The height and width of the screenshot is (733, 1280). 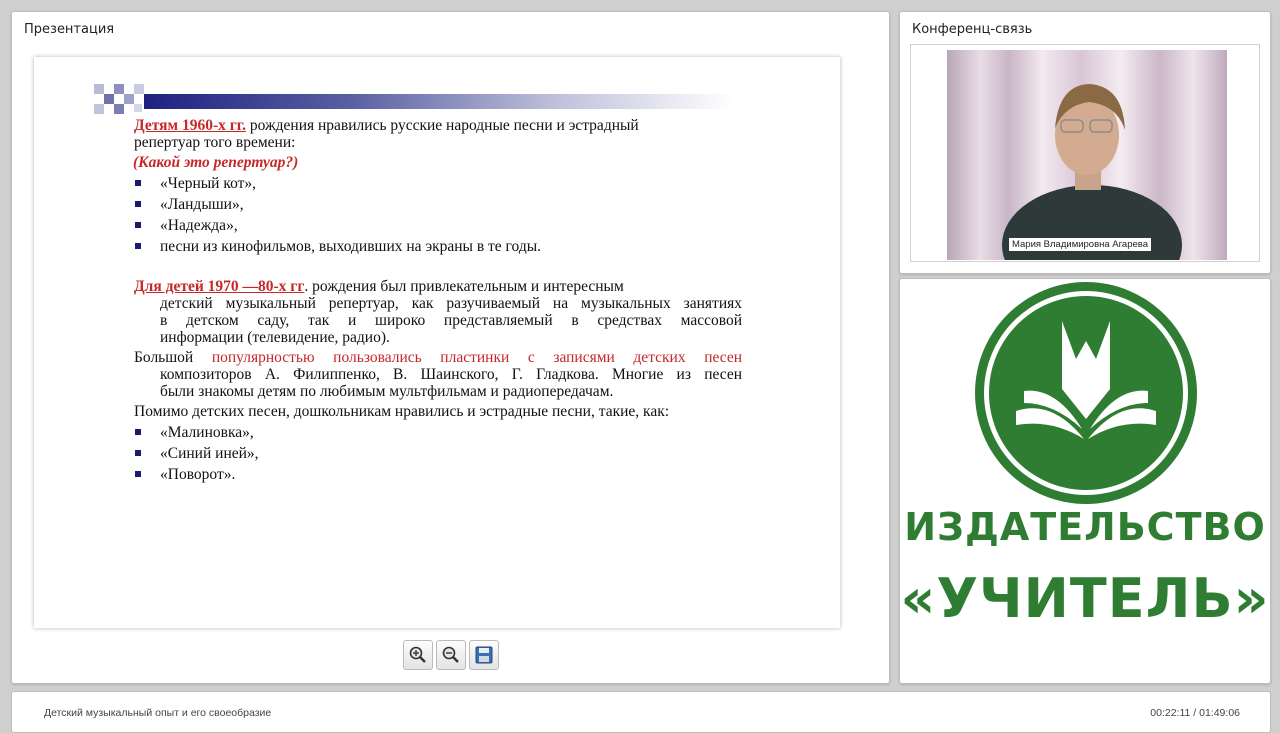 What do you see at coordinates (215, 142) in the screenshot?
I see `paragraph-1960s-line2: репертуар того времени:` at bounding box center [215, 142].